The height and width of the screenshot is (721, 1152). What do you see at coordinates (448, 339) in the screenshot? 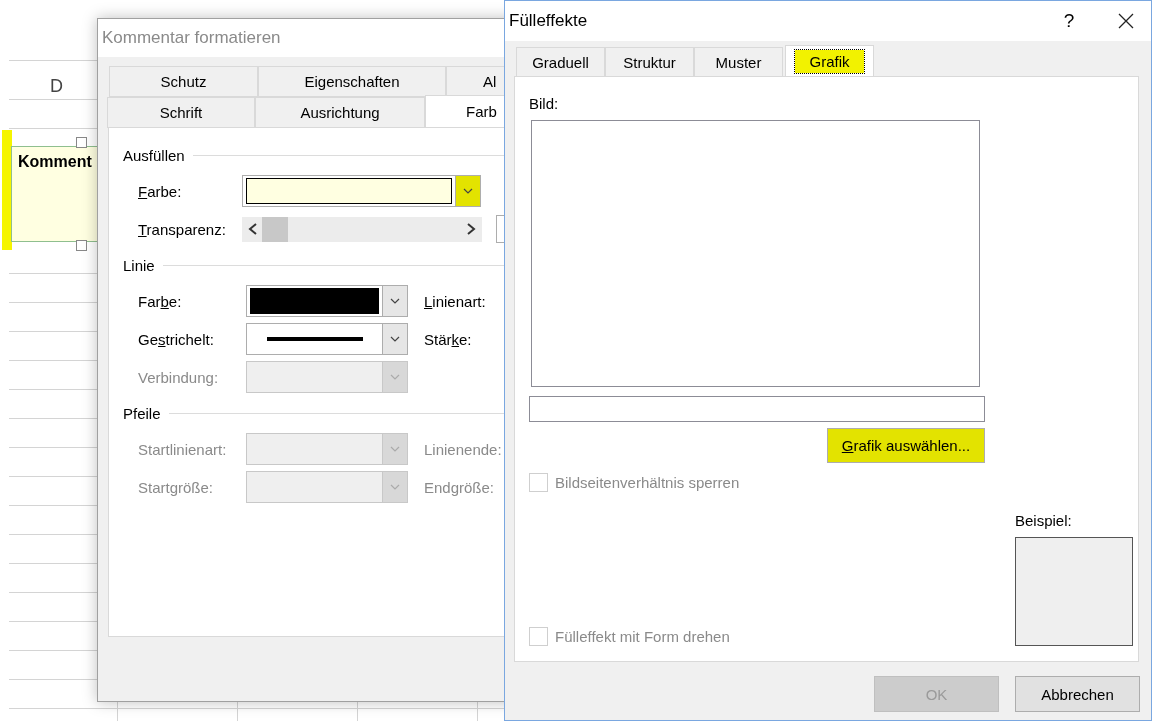
I see `field-label: Stärke:` at bounding box center [448, 339].